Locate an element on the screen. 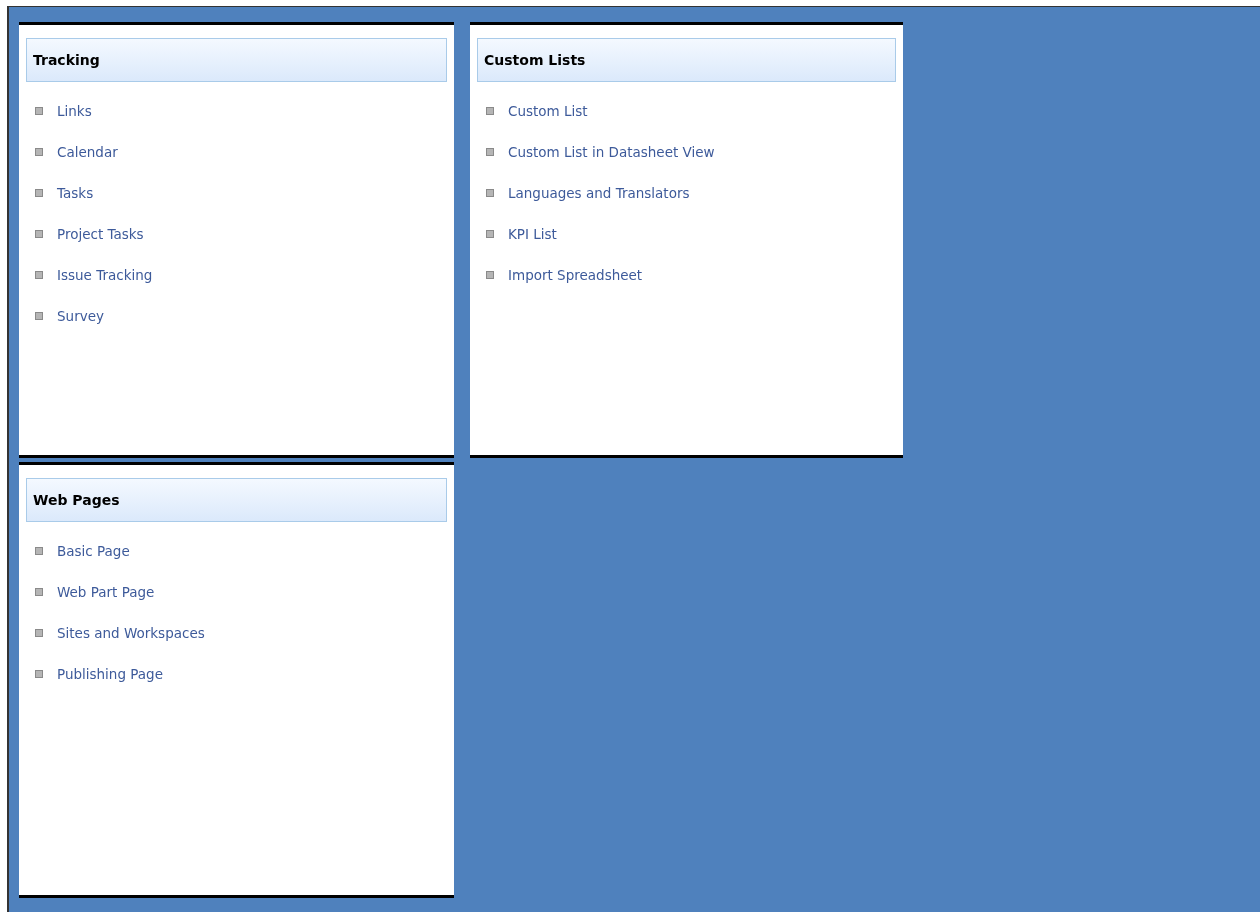  item-link: Web Part Page is located at coordinates (106, 591).